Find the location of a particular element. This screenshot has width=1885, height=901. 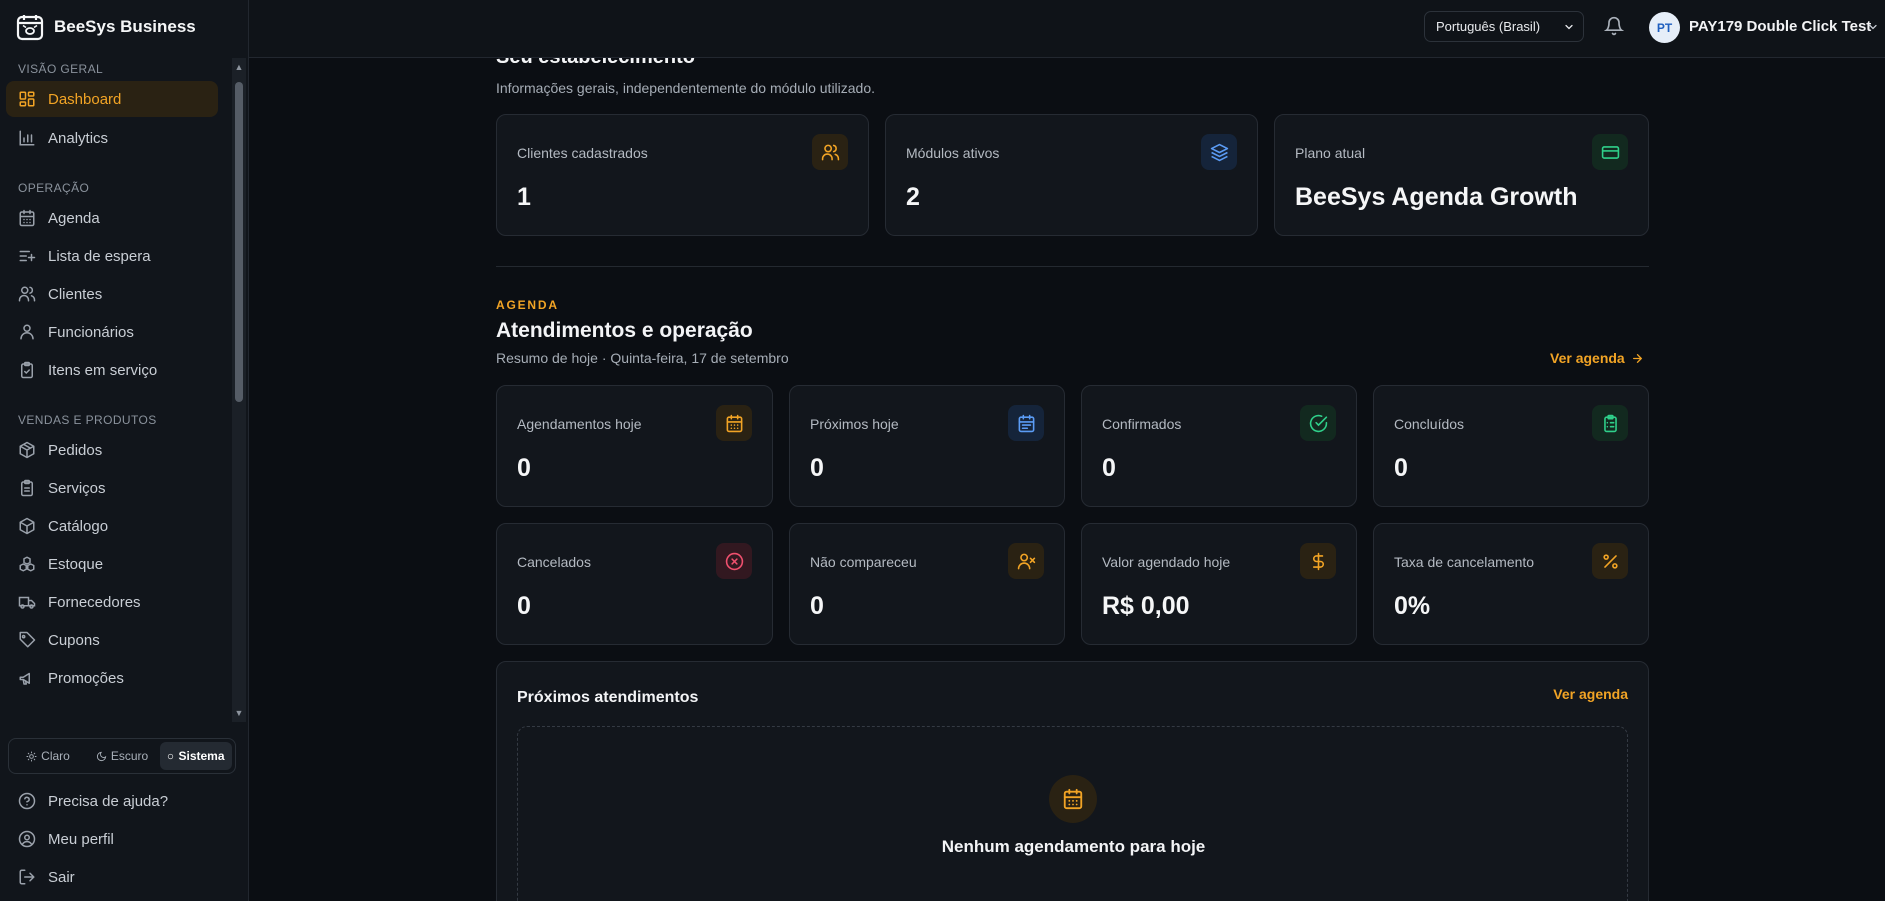

section-title-overview: VISÃO GERAL is located at coordinates (61, 69).